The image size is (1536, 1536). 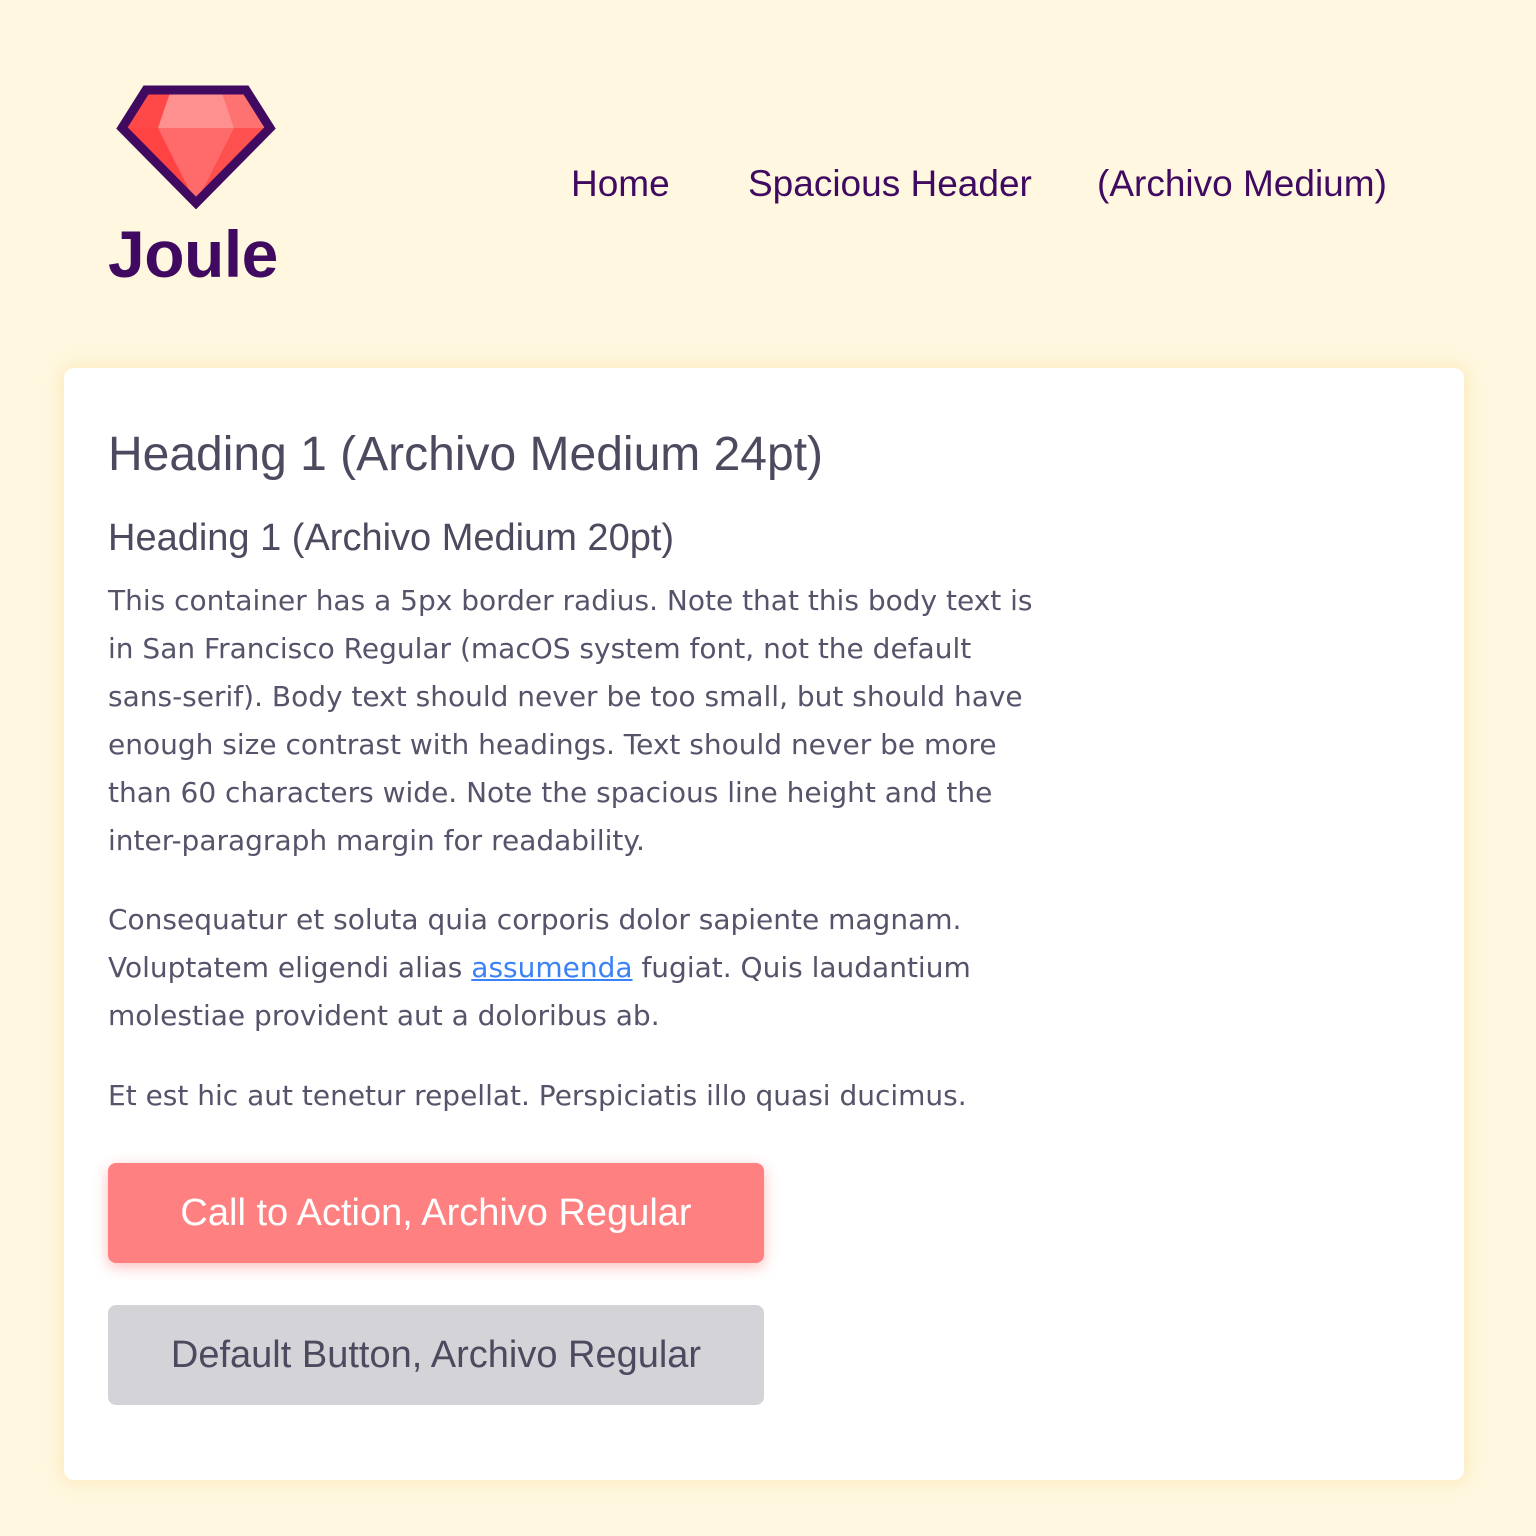 I want to click on nav-link-spacious-header: Spacious Header, so click(x=890, y=184).